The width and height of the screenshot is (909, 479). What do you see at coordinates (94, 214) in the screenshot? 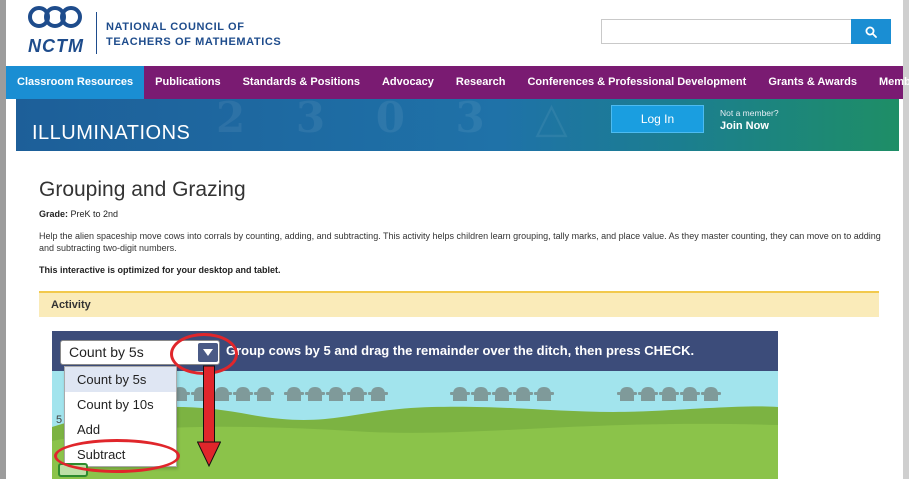
I see `grade-value: PreK to 2nd` at bounding box center [94, 214].